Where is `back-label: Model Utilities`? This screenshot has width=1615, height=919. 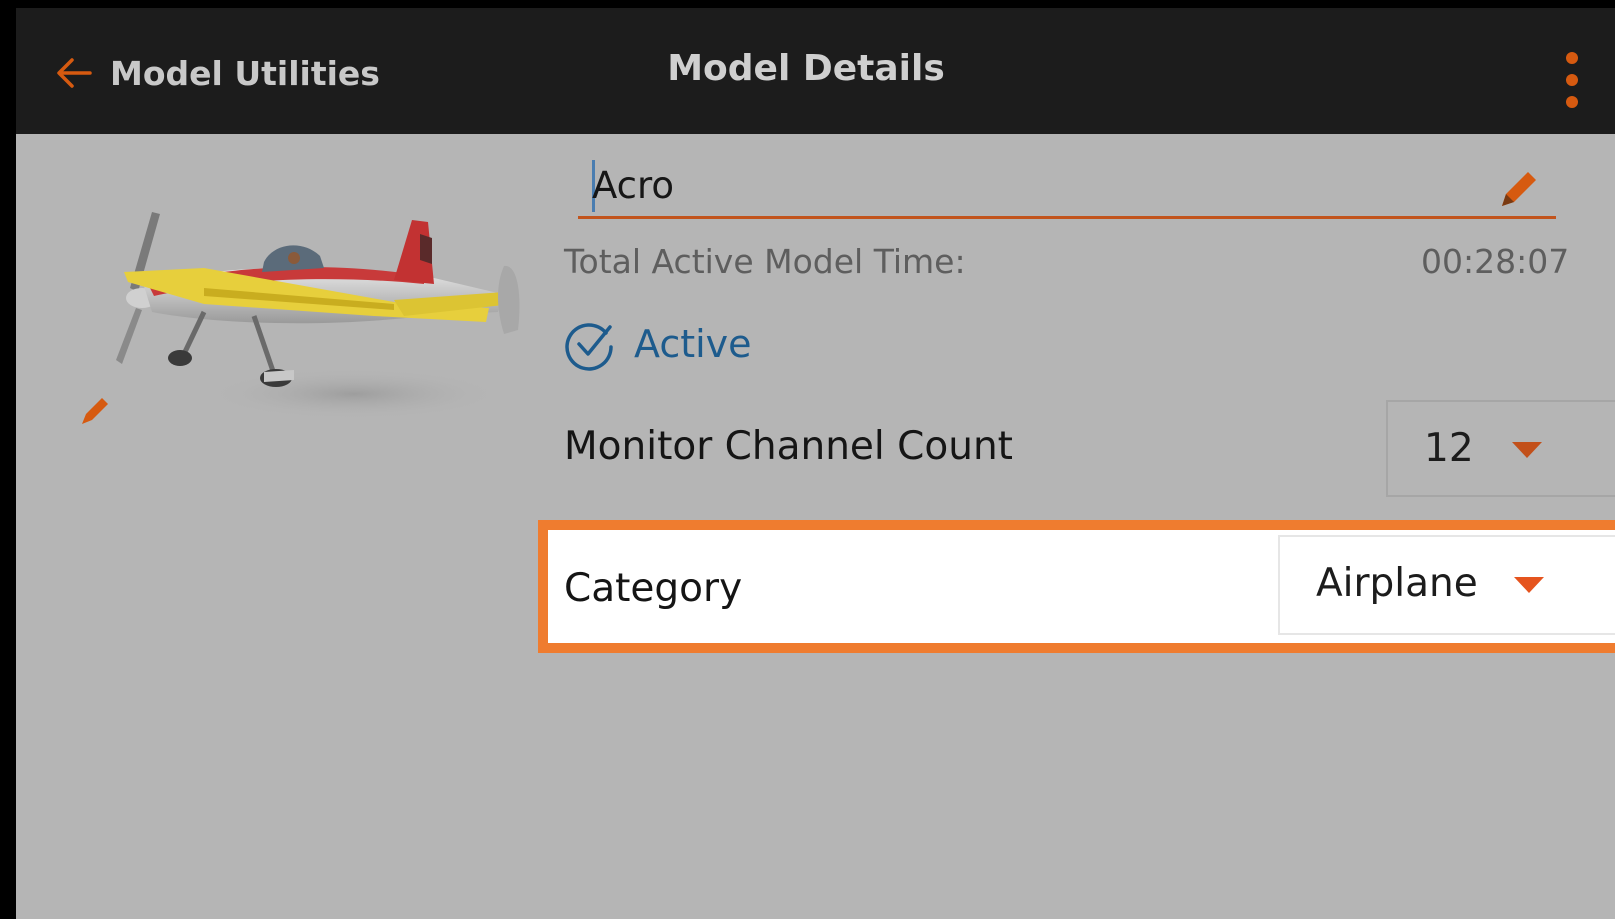
back-label: Model Utilities is located at coordinates (245, 73).